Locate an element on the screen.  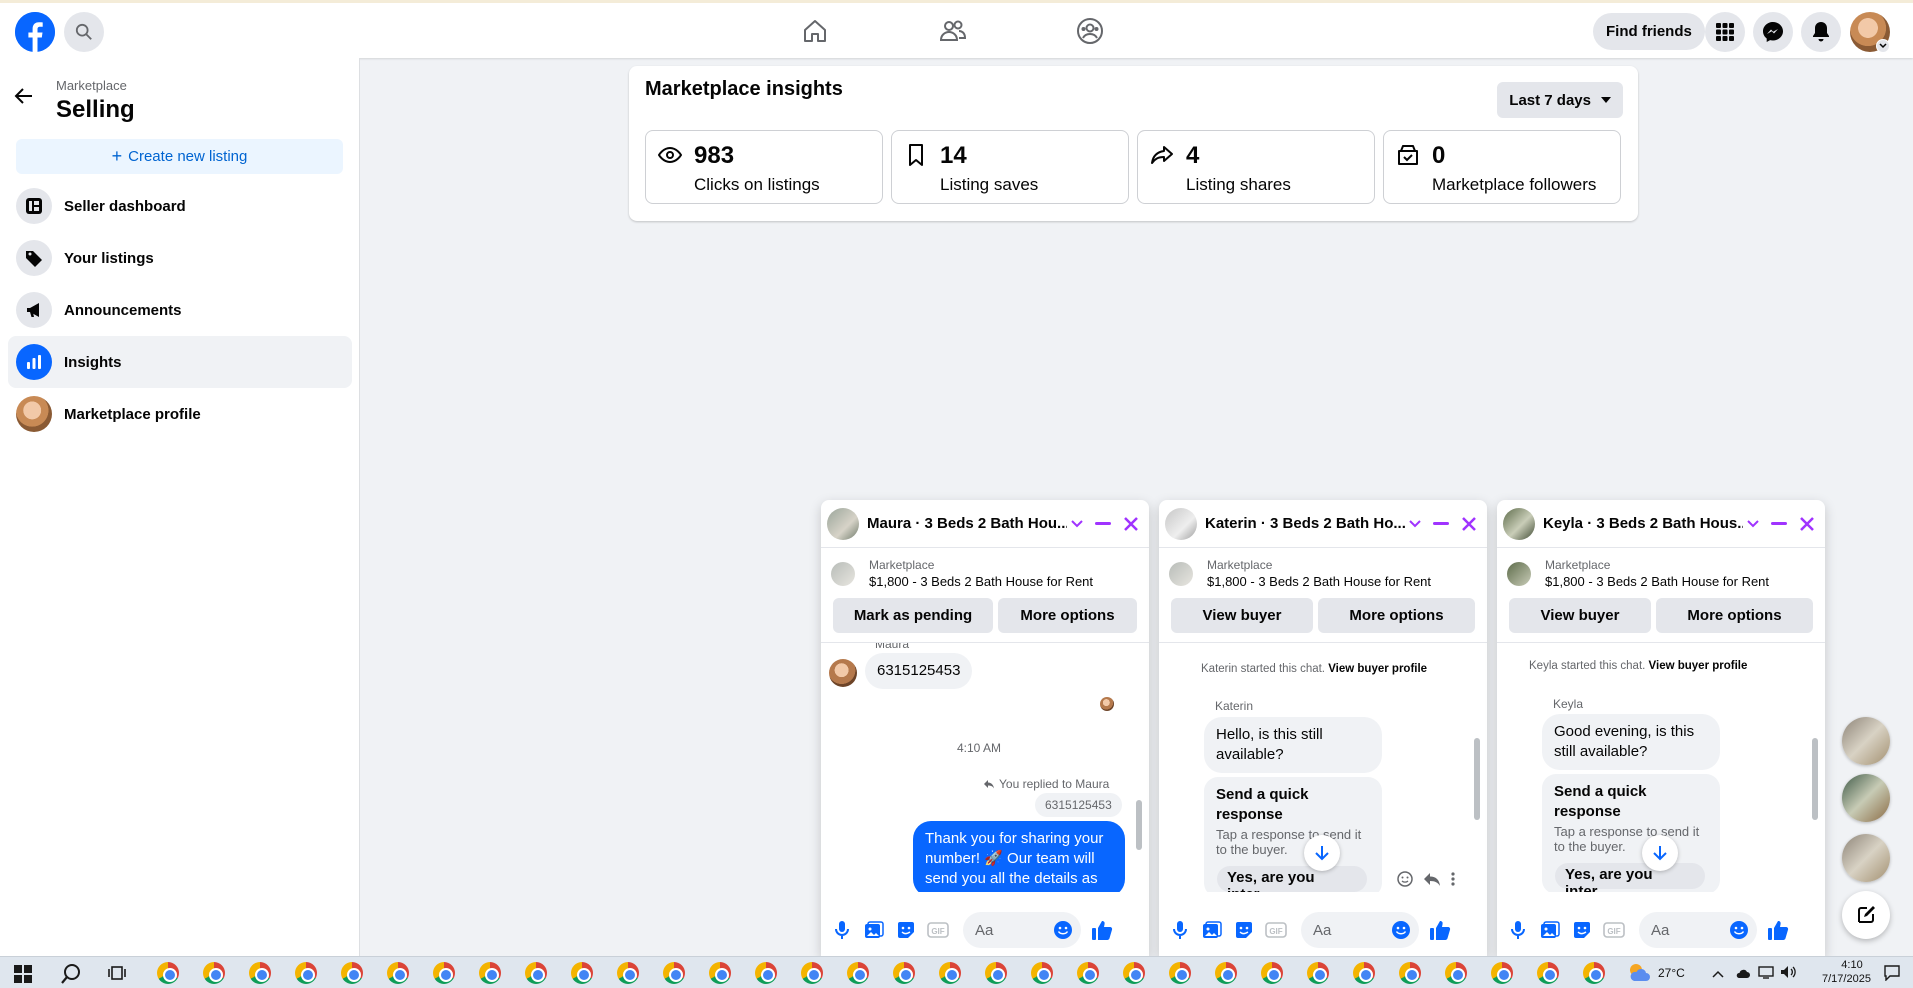
message-bubble: Good evening, is this still available? is located at coordinates (1631, 742).